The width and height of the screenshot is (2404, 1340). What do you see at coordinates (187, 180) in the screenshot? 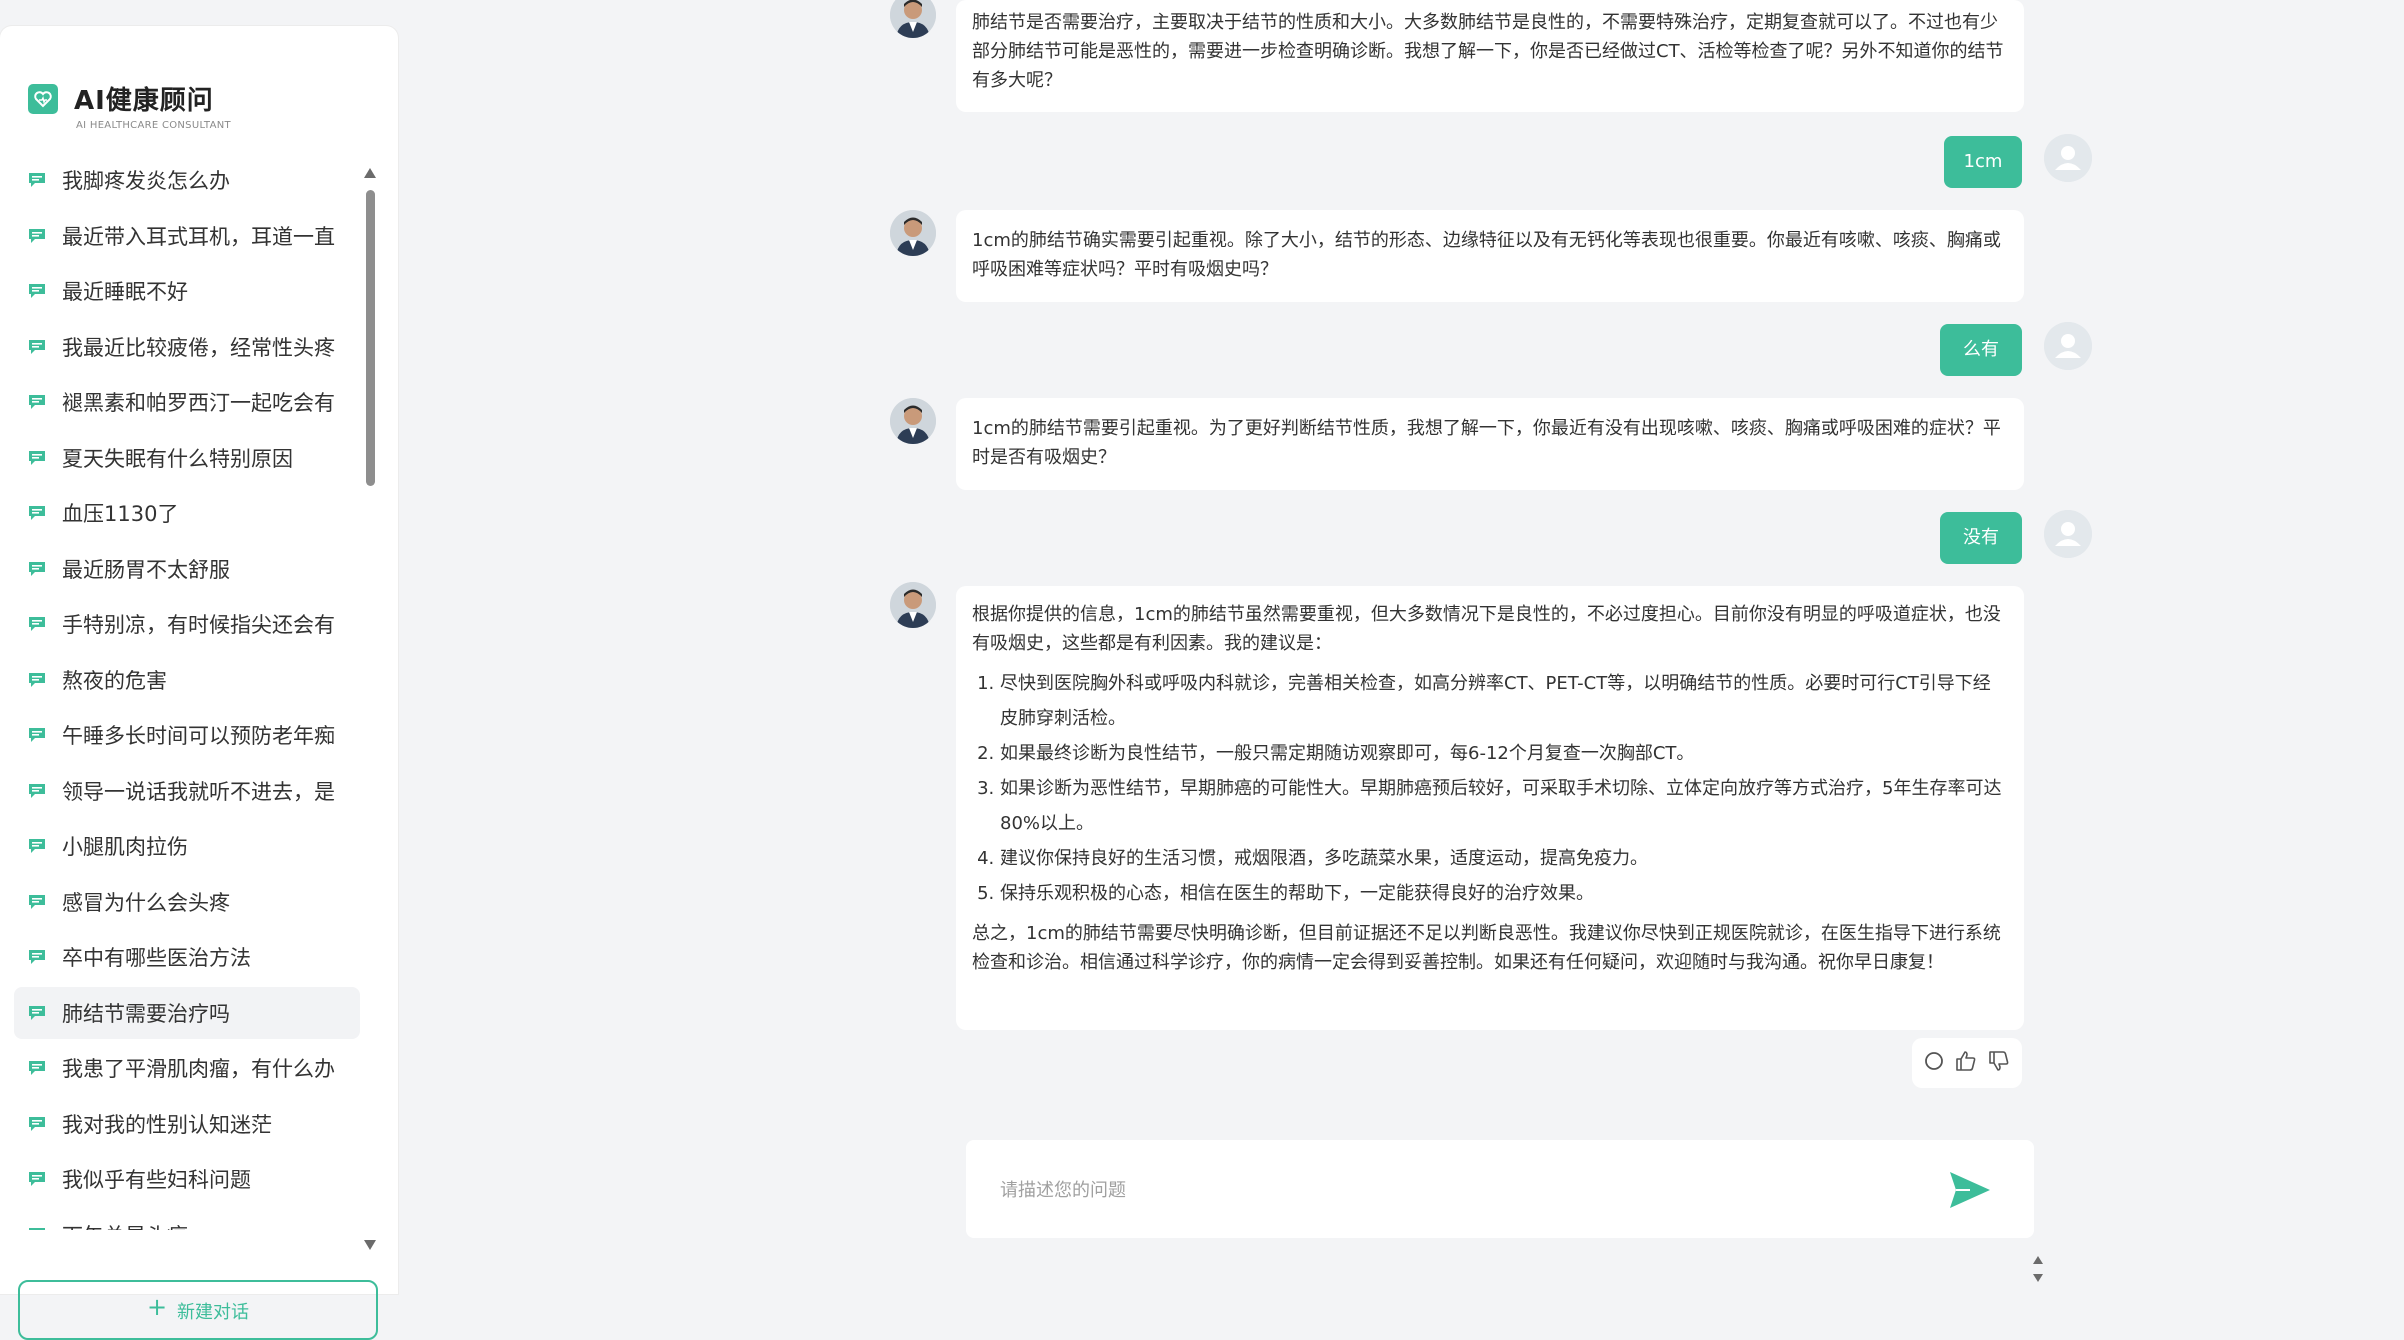
I see `sidebar-conversation-item: 我脚疼发炎怎么办` at bounding box center [187, 180].